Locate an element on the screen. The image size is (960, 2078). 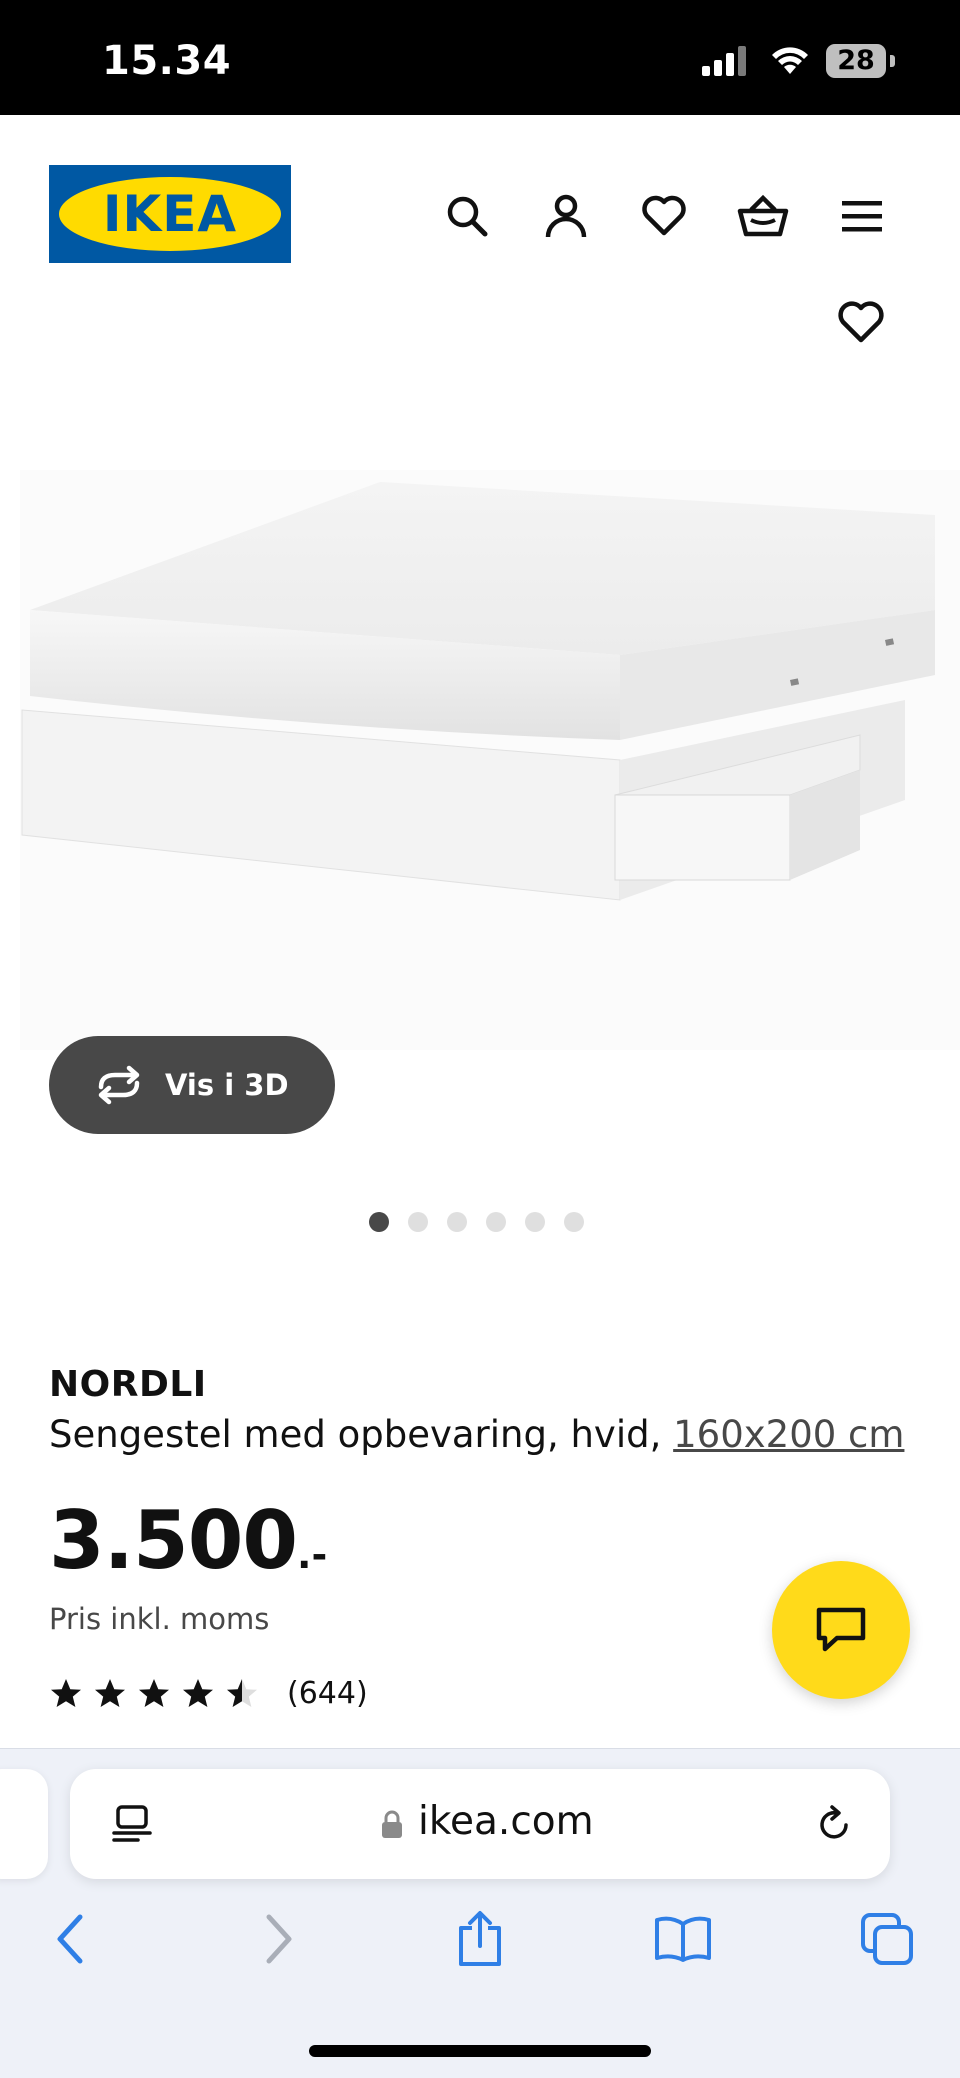
battery-indicator: 28 is located at coordinates (856, 61).